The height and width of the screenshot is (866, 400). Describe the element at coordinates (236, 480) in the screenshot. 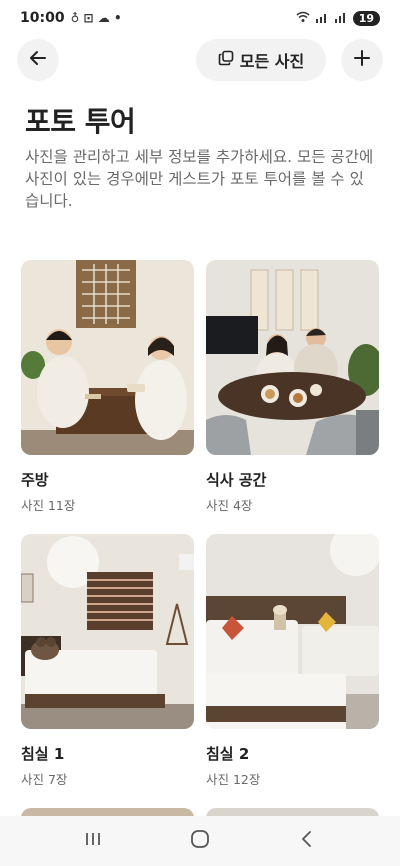

I see `room-title: 식사 공간` at that location.